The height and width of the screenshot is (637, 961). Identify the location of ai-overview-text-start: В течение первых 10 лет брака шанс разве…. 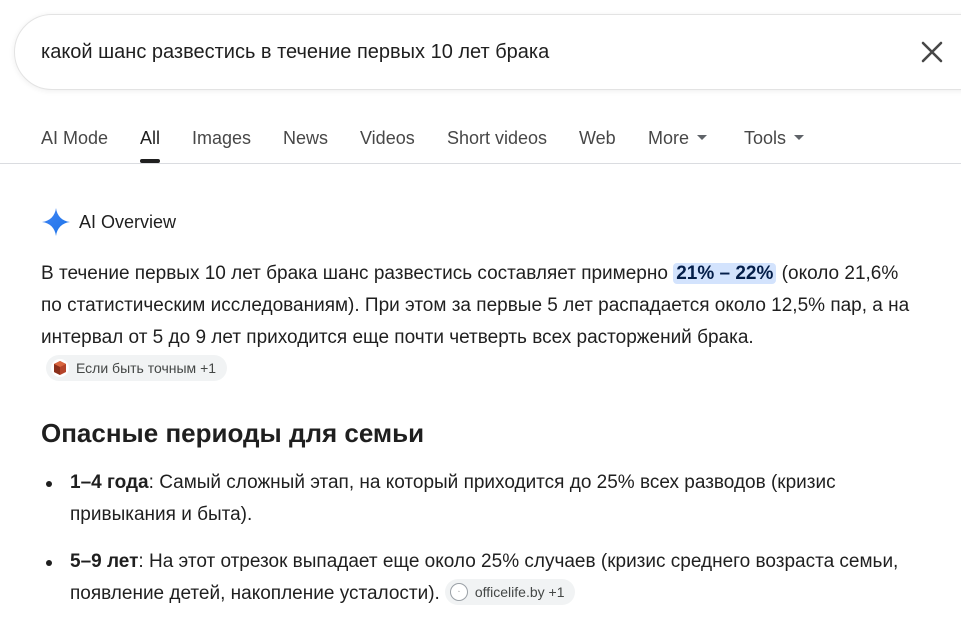
(357, 273).